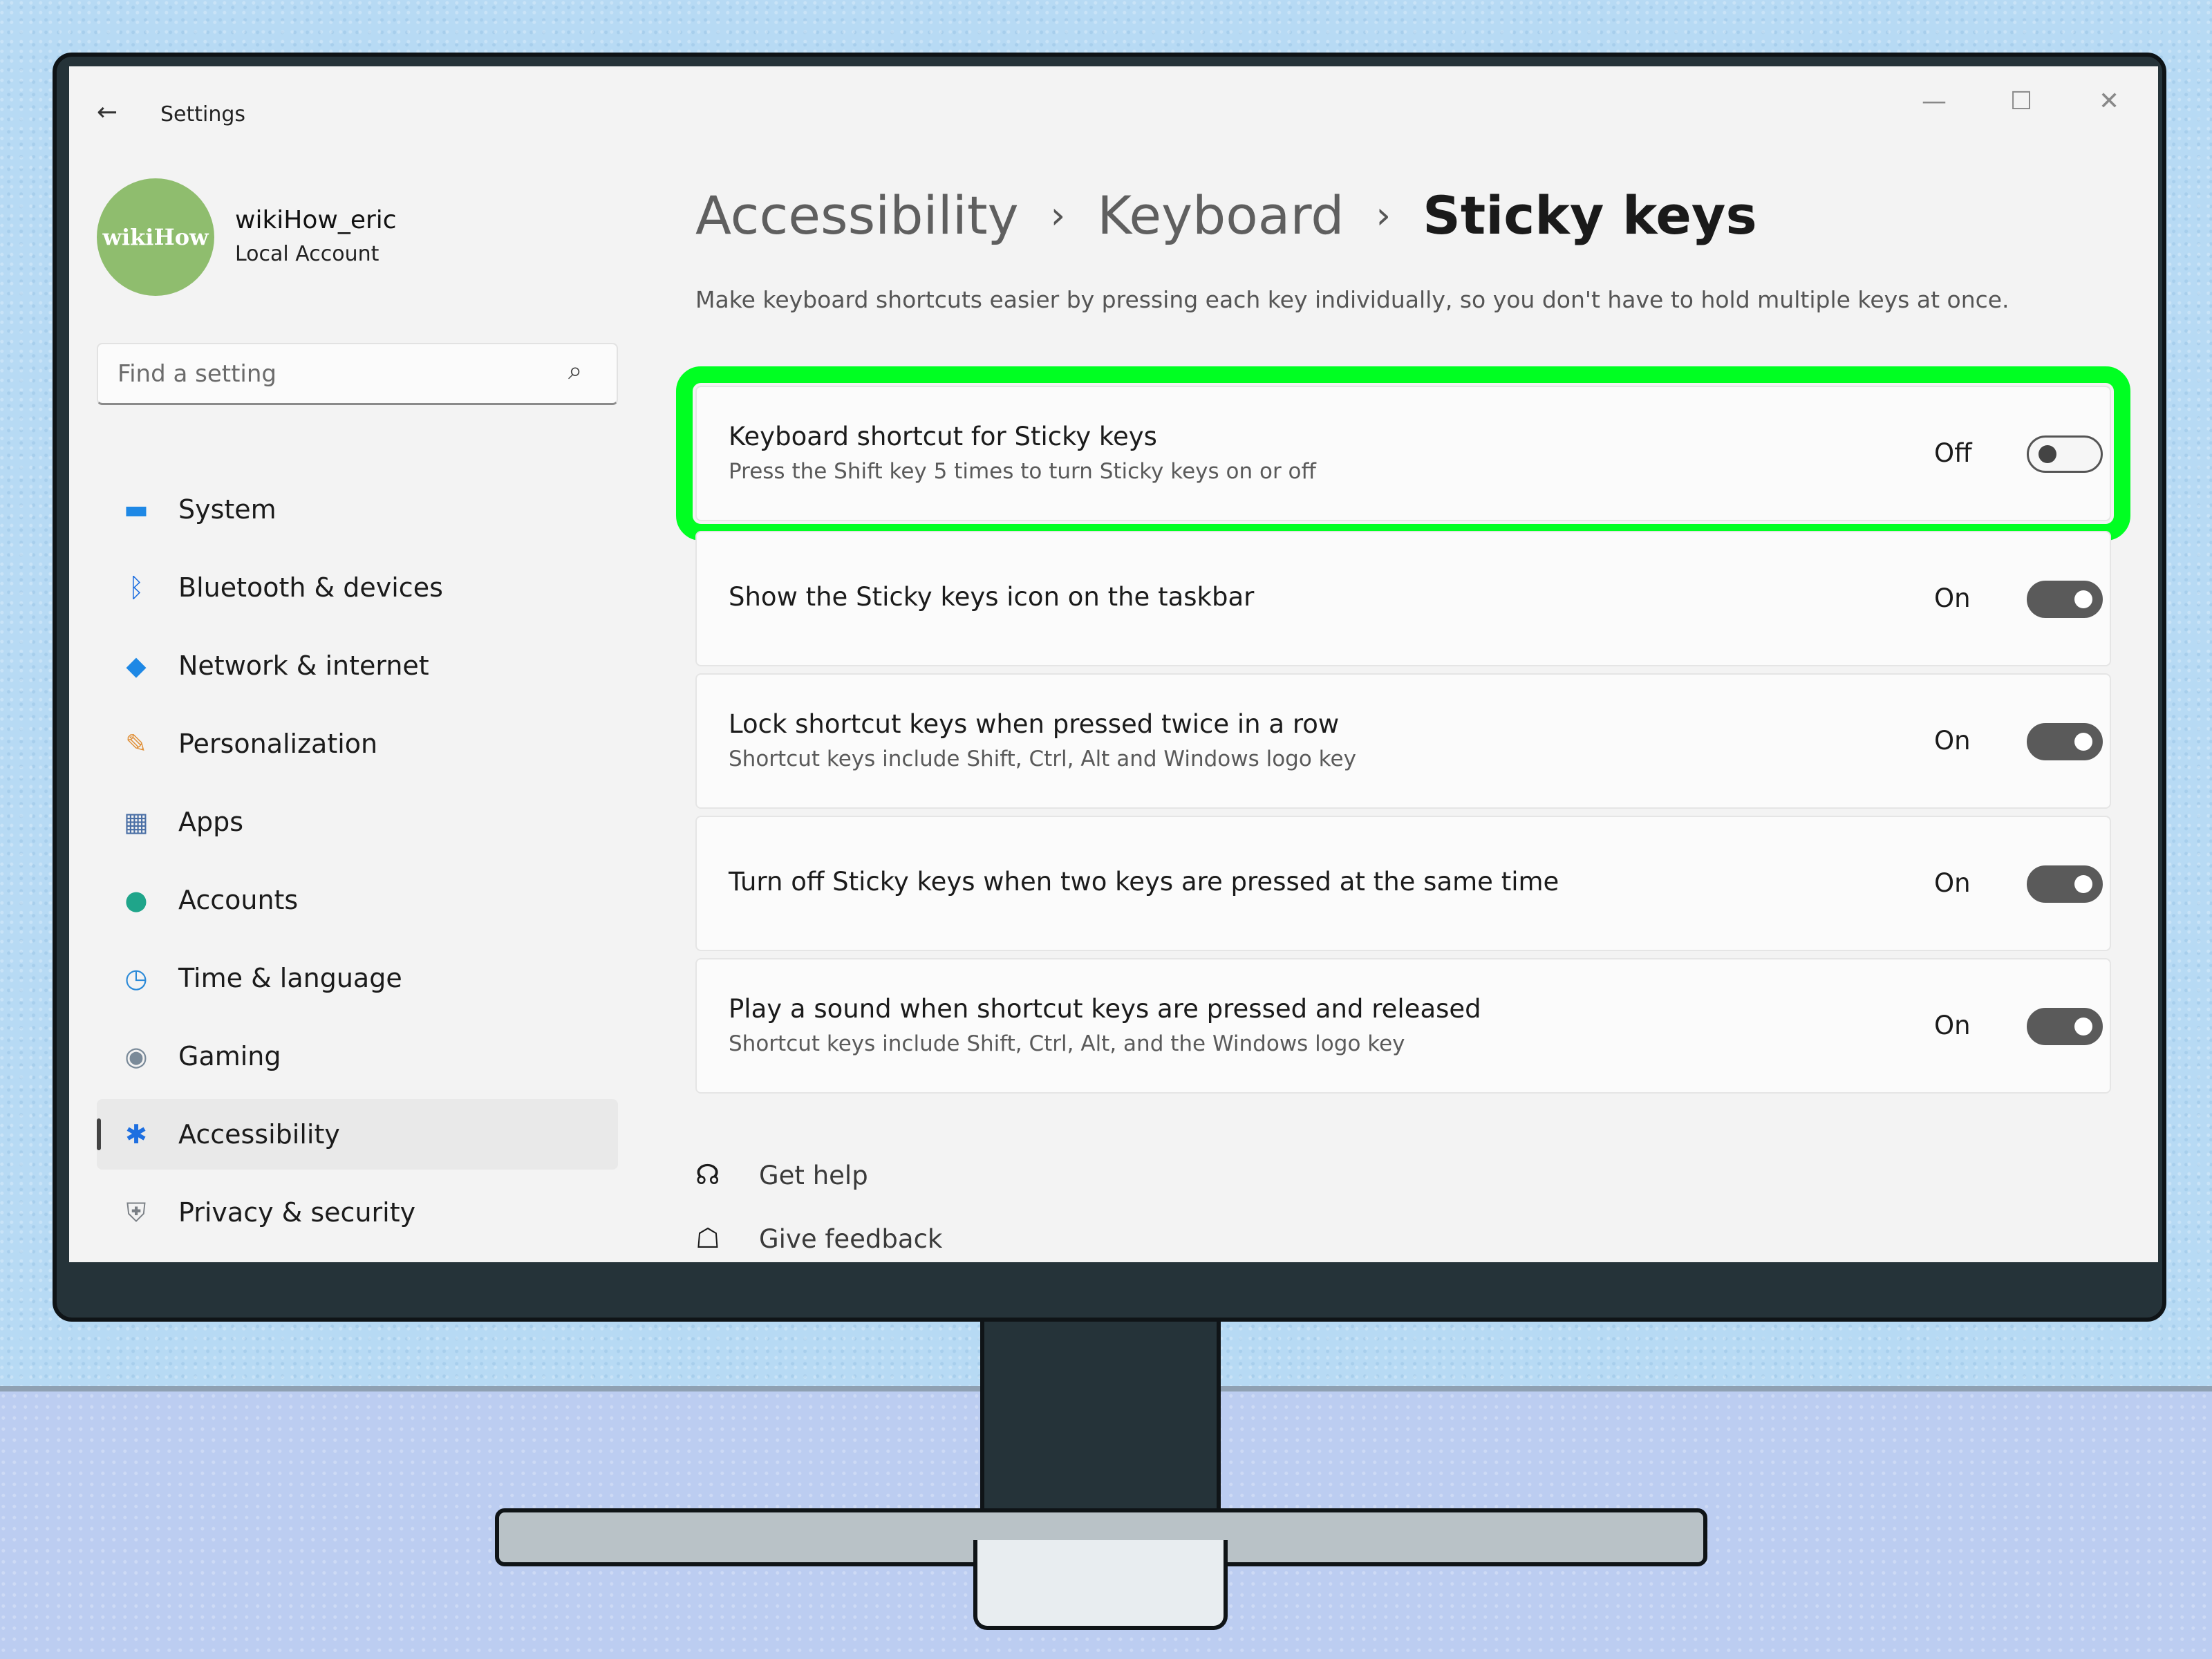 This screenshot has width=2212, height=1659. I want to click on help-links: ☊ Get help ☖ Give feedback, so click(819, 1208).